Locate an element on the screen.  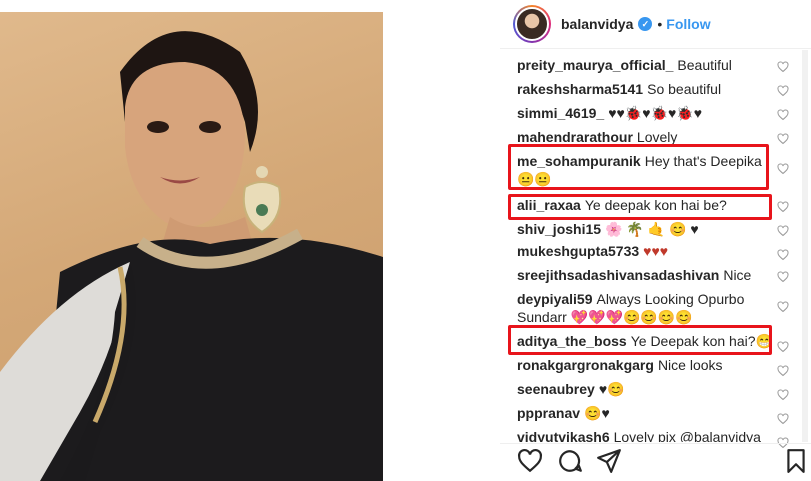
comment-button is located at coordinates (570, 461).